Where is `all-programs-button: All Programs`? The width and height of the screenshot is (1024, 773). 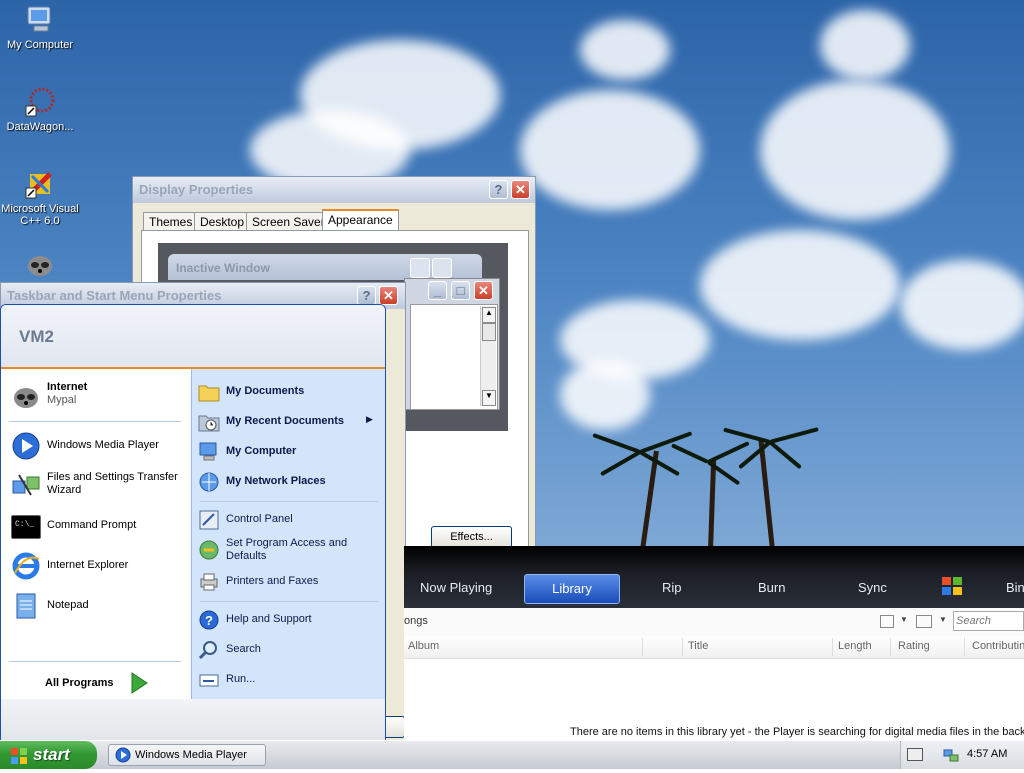 all-programs-button: All Programs is located at coordinates (100, 683).